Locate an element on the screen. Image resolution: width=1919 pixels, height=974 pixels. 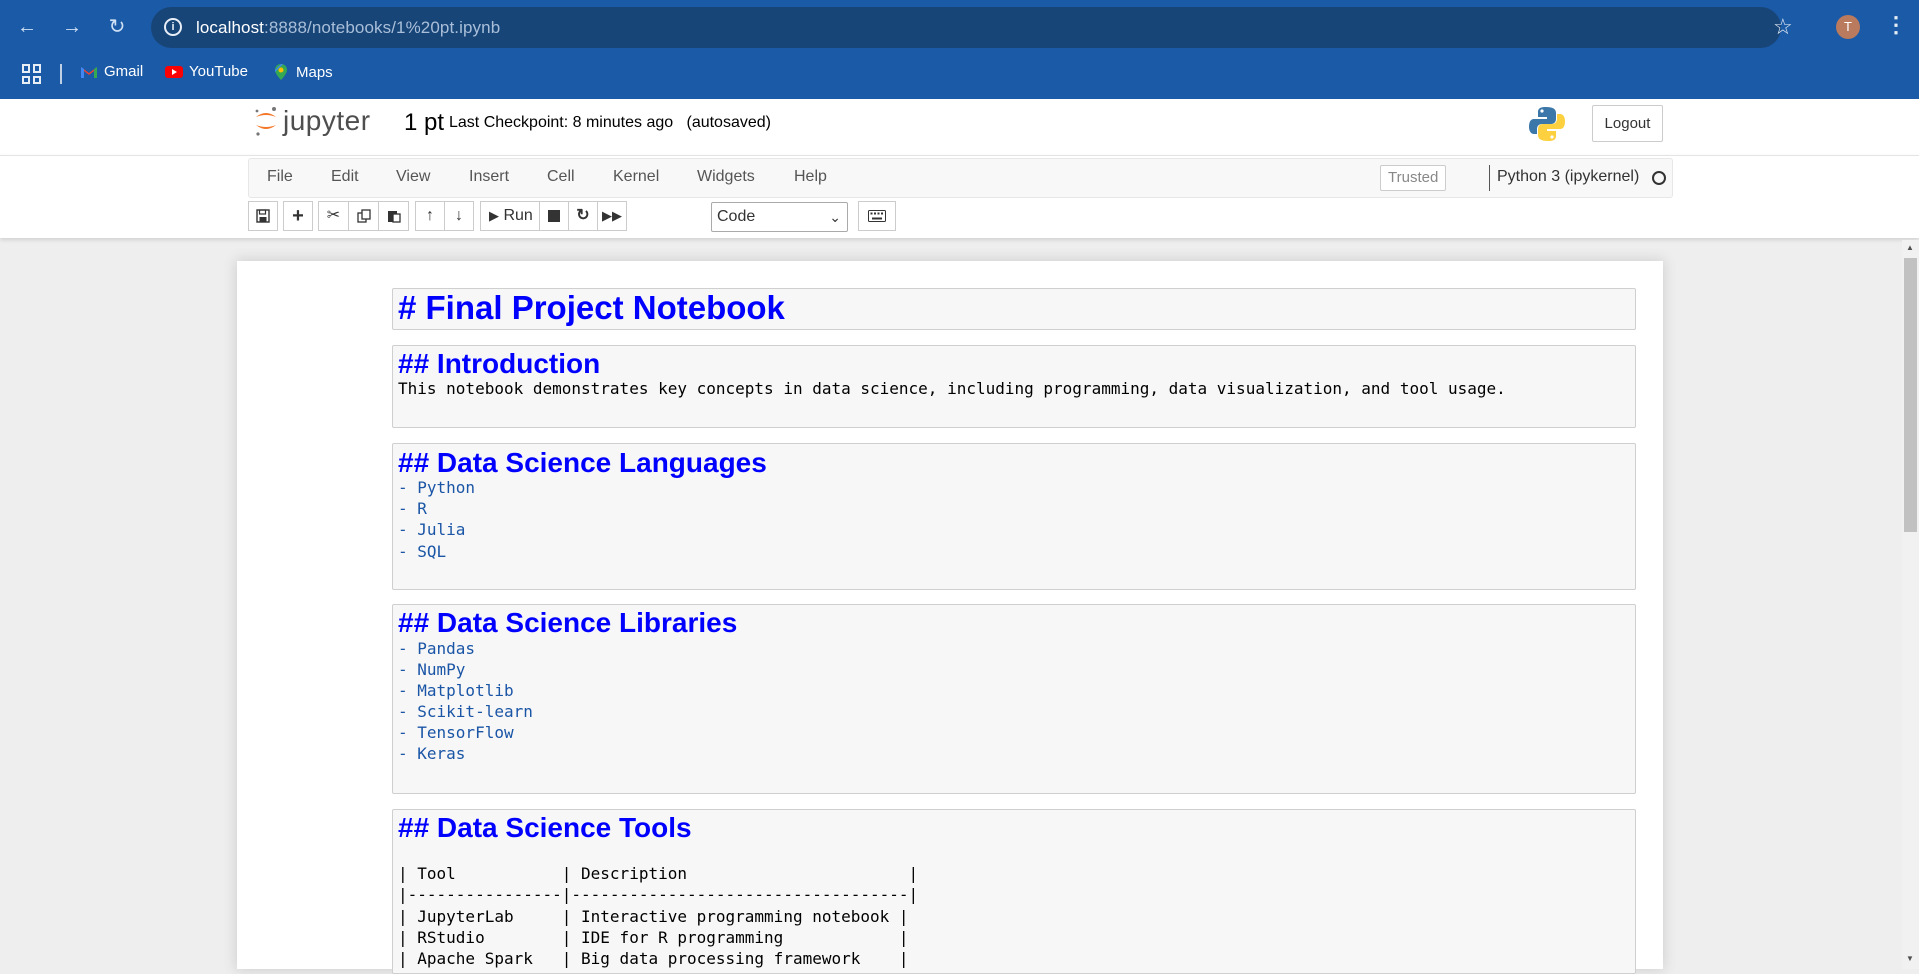
bookmark-label: YouTube is located at coordinates (218, 71).